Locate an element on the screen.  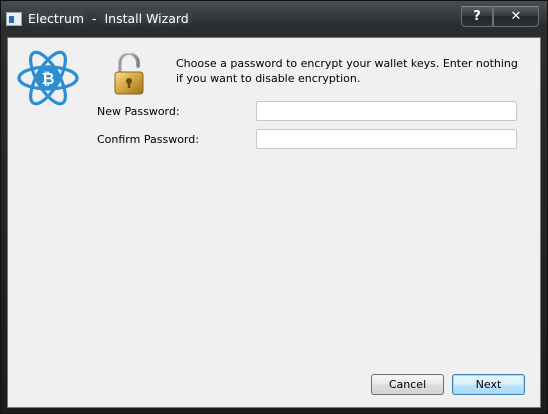
new-password-label: New Password: is located at coordinates (138, 111).